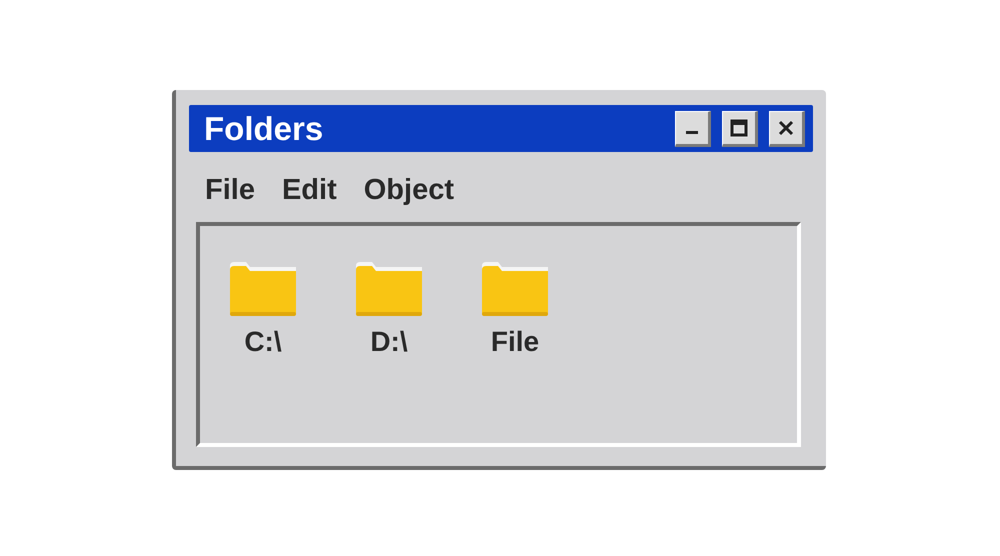 Image resolution: width=1000 pixels, height=556 pixels. I want to click on close-button, so click(787, 128).